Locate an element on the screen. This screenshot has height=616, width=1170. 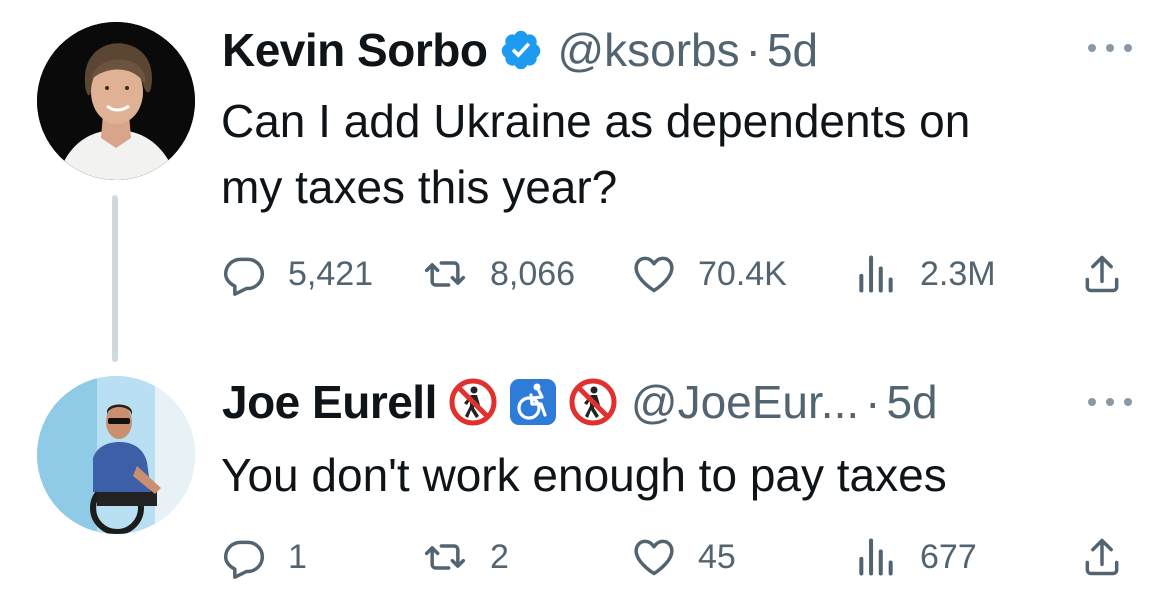
tweet-text: You don't work enough to pay taxes is located at coordinates (671, 475).